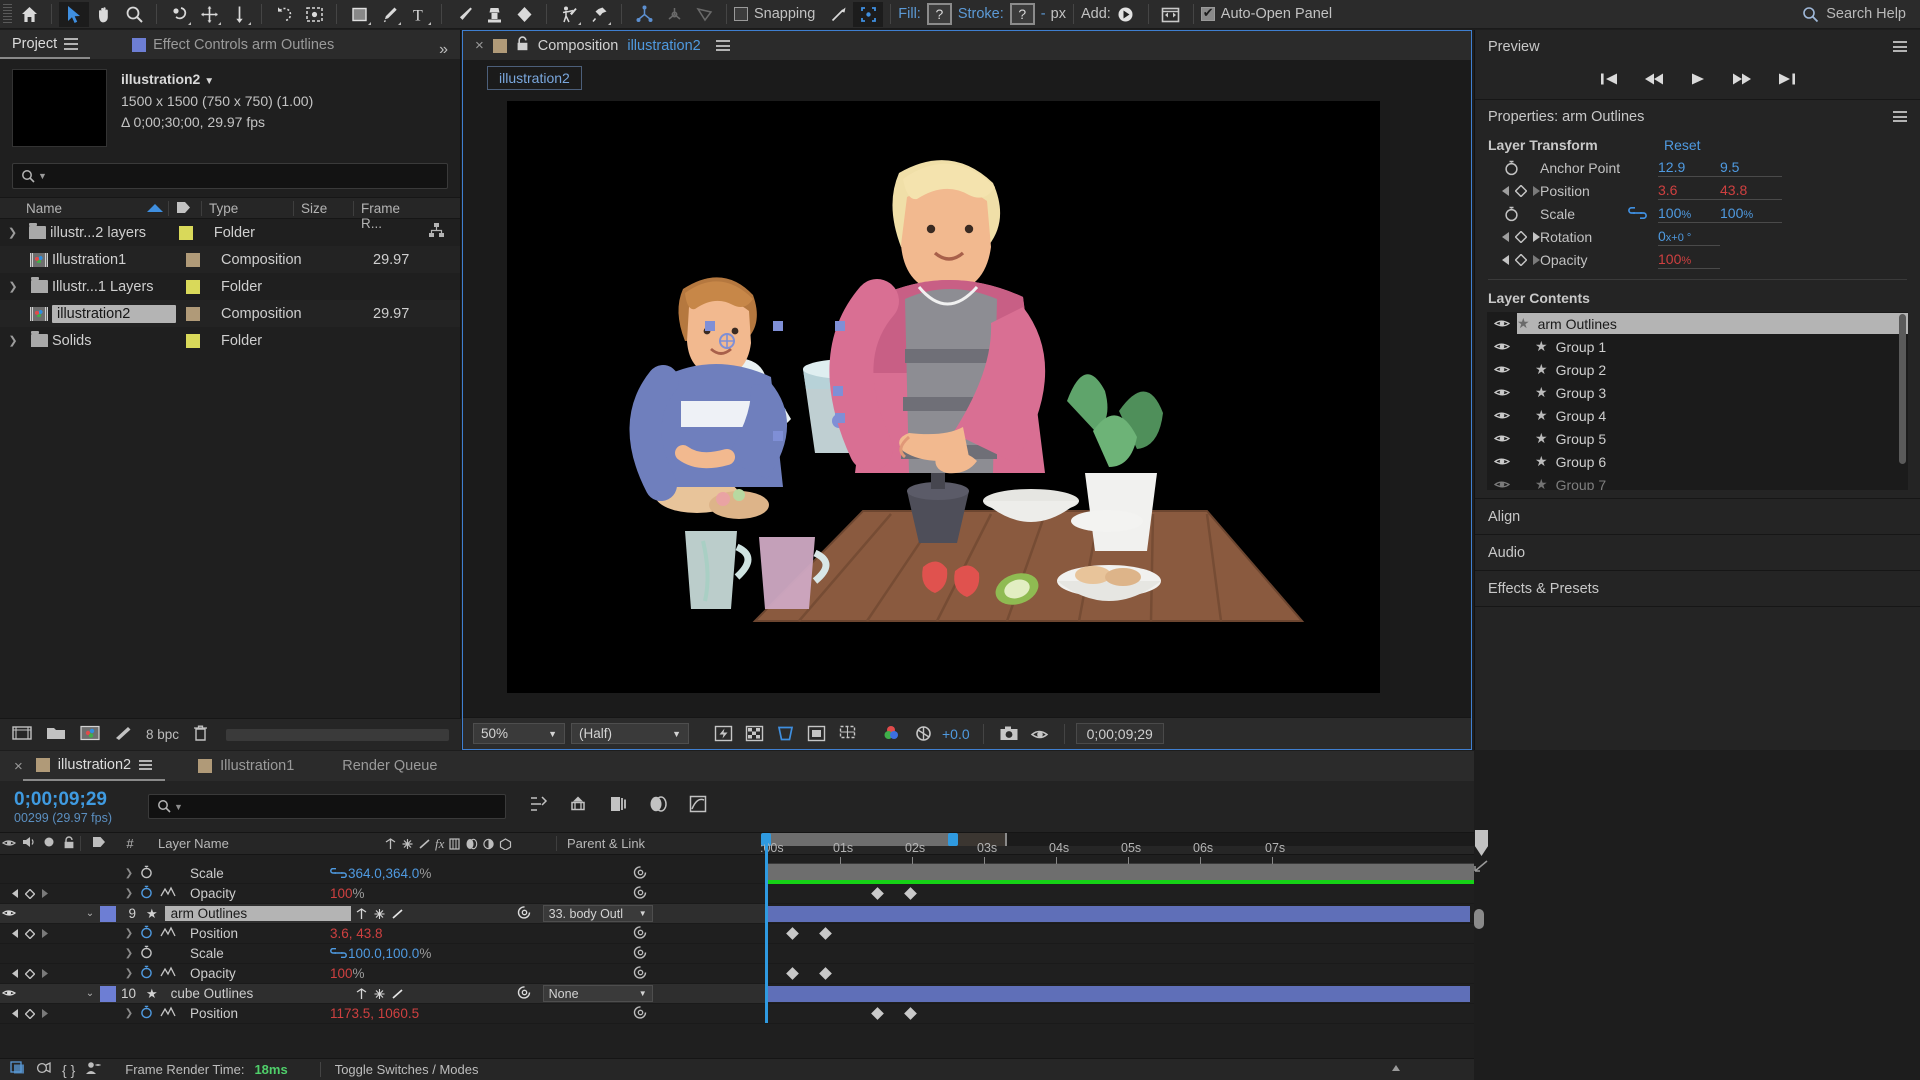 Image resolution: width=1920 pixels, height=1080 pixels. What do you see at coordinates (1481, 843) in the screenshot?
I see `comp-end-handle` at bounding box center [1481, 843].